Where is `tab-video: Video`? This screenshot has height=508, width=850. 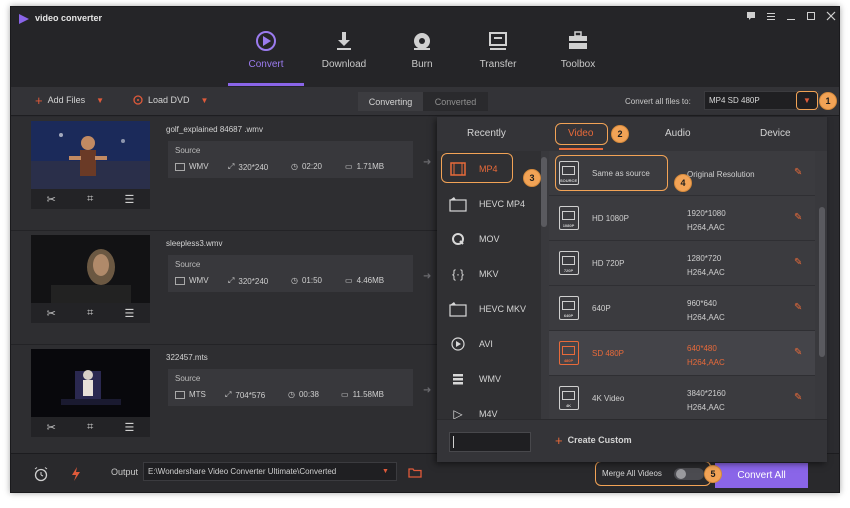
tab-video: Video is located at coordinates (580, 133).